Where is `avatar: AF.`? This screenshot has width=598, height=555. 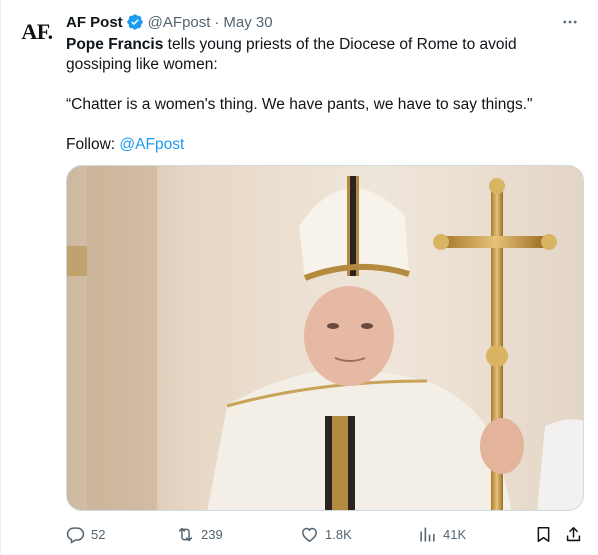 avatar: AF. is located at coordinates (37, 32).